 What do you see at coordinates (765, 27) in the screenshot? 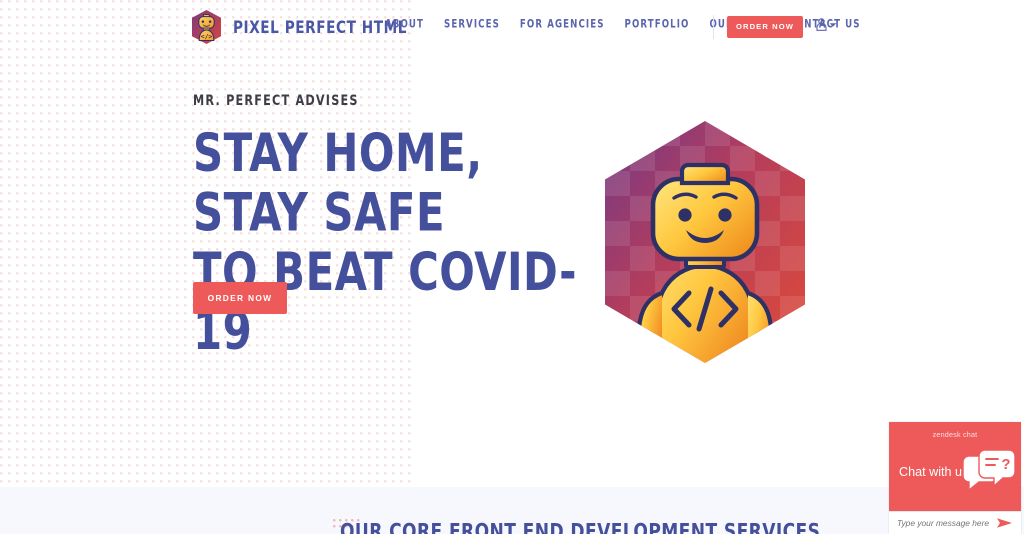
I see `header-order-now-button: ORDER NOW` at bounding box center [765, 27].